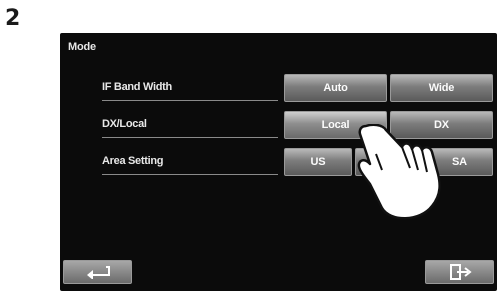  What do you see at coordinates (335, 88) in the screenshot?
I see `option-auto-button: Auto` at bounding box center [335, 88].